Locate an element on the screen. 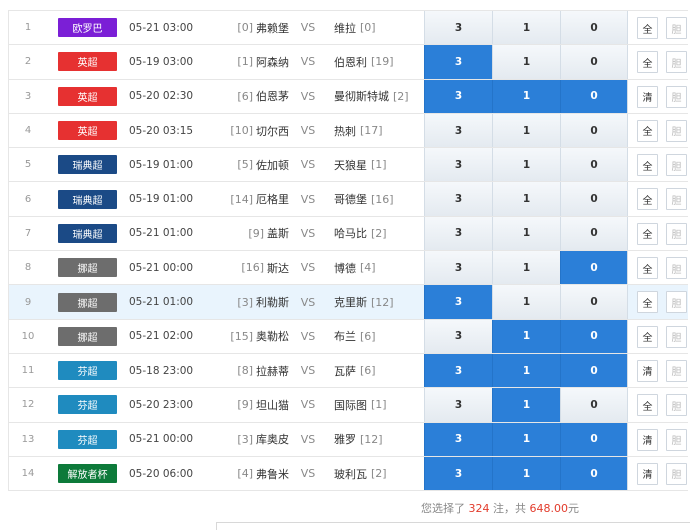 Image resolution: width=690 pixels, height=530 pixels. home-team: 奥勒松 is located at coordinates (272, 336).